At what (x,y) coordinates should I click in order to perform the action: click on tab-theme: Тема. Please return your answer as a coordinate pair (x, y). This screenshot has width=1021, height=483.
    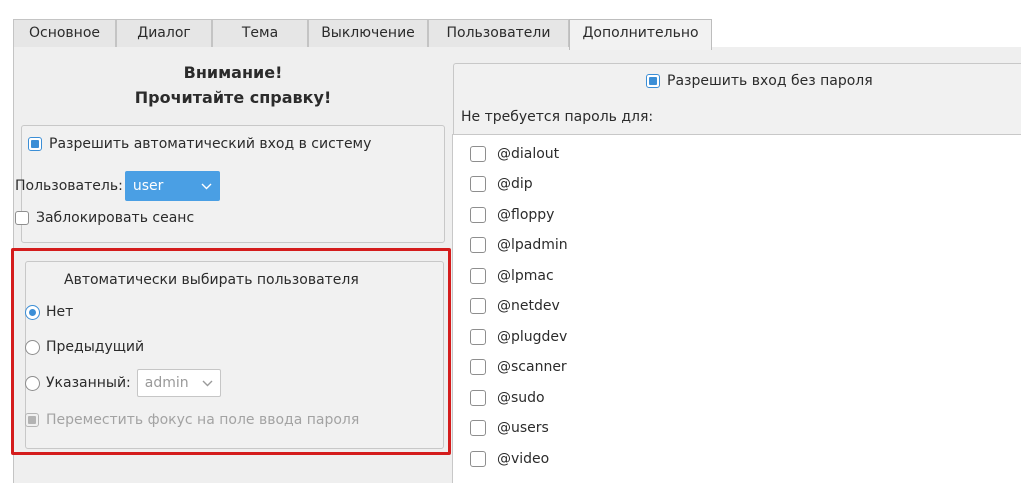
    Looking at the image, I should click on (260, 33).